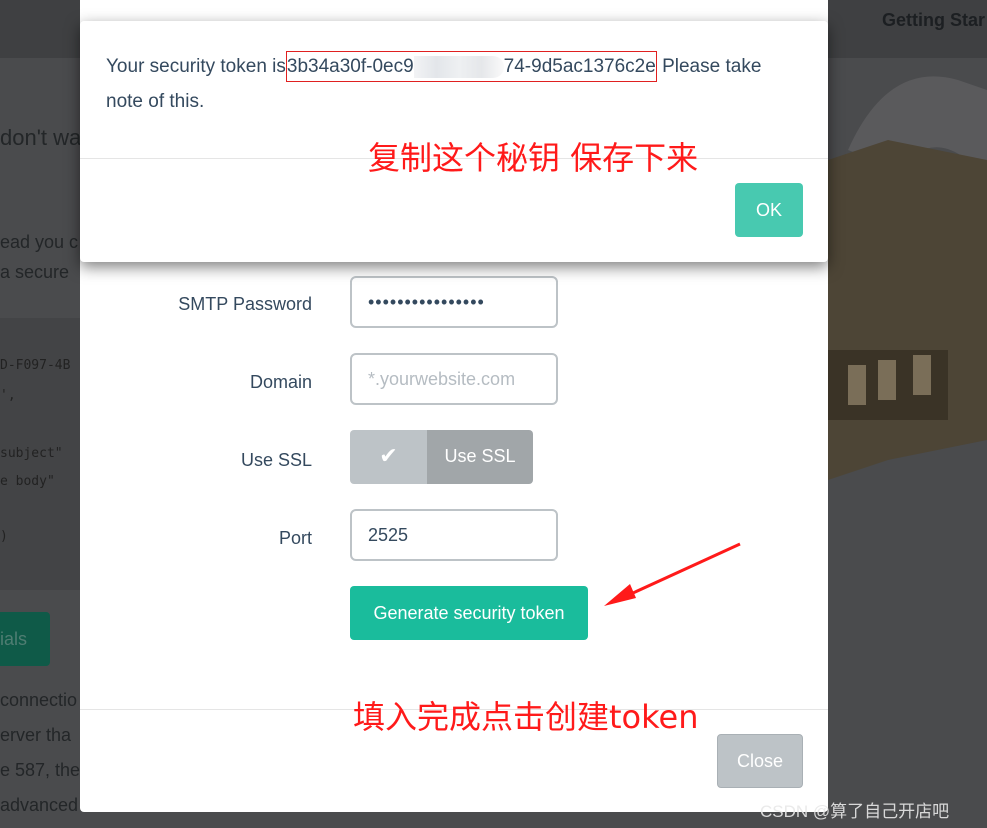 Image resolution: width=987 pixels, height=828 pixels. What do you see at coordinates (933, 20) in the screenshot?
I see `nav-getting-started: Getting Star` at bounding box center [933, 20].